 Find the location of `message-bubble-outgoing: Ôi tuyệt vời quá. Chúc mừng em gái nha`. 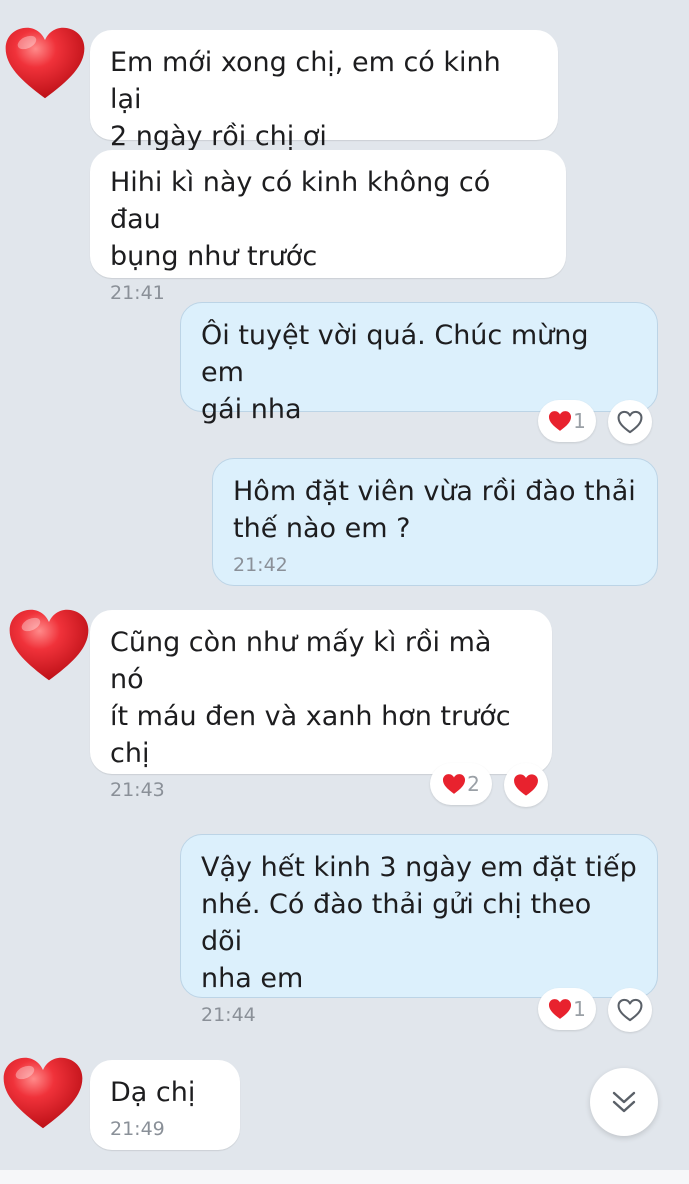

message-bubble-outgoing: Ôi tuyệt vời quá. Chúc mừng em gái nha is located at coordinates (419, 363).